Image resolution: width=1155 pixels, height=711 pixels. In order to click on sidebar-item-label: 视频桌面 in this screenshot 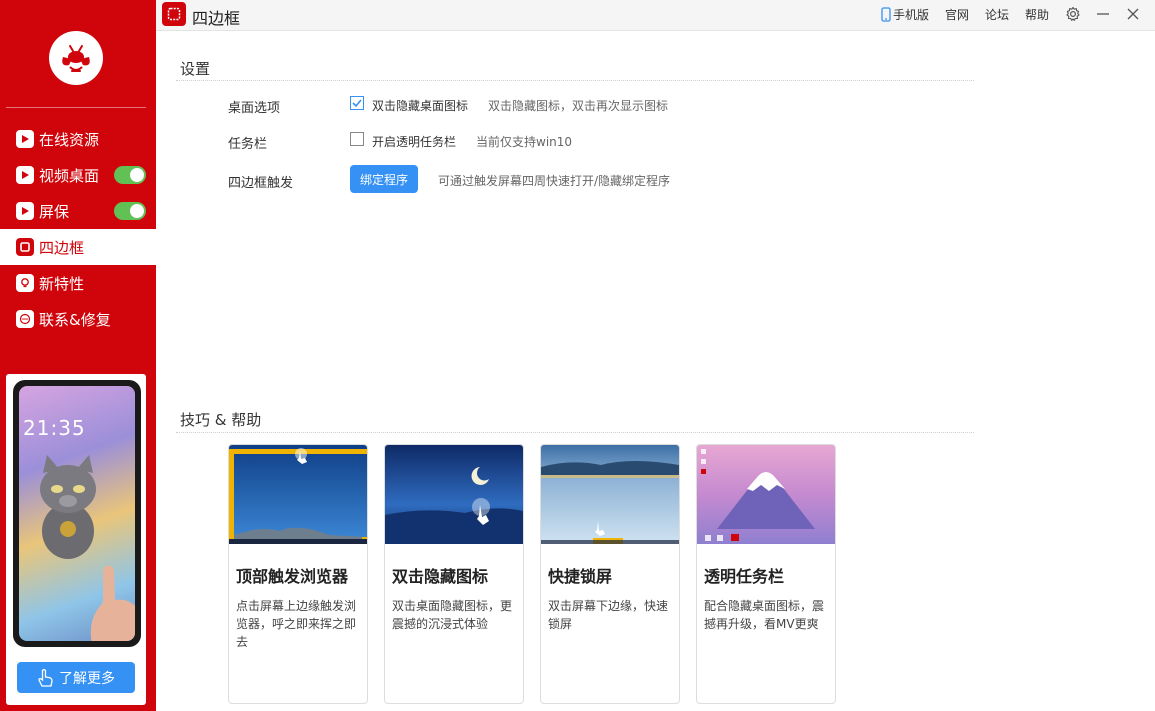, I will do `click(69, 175)`.